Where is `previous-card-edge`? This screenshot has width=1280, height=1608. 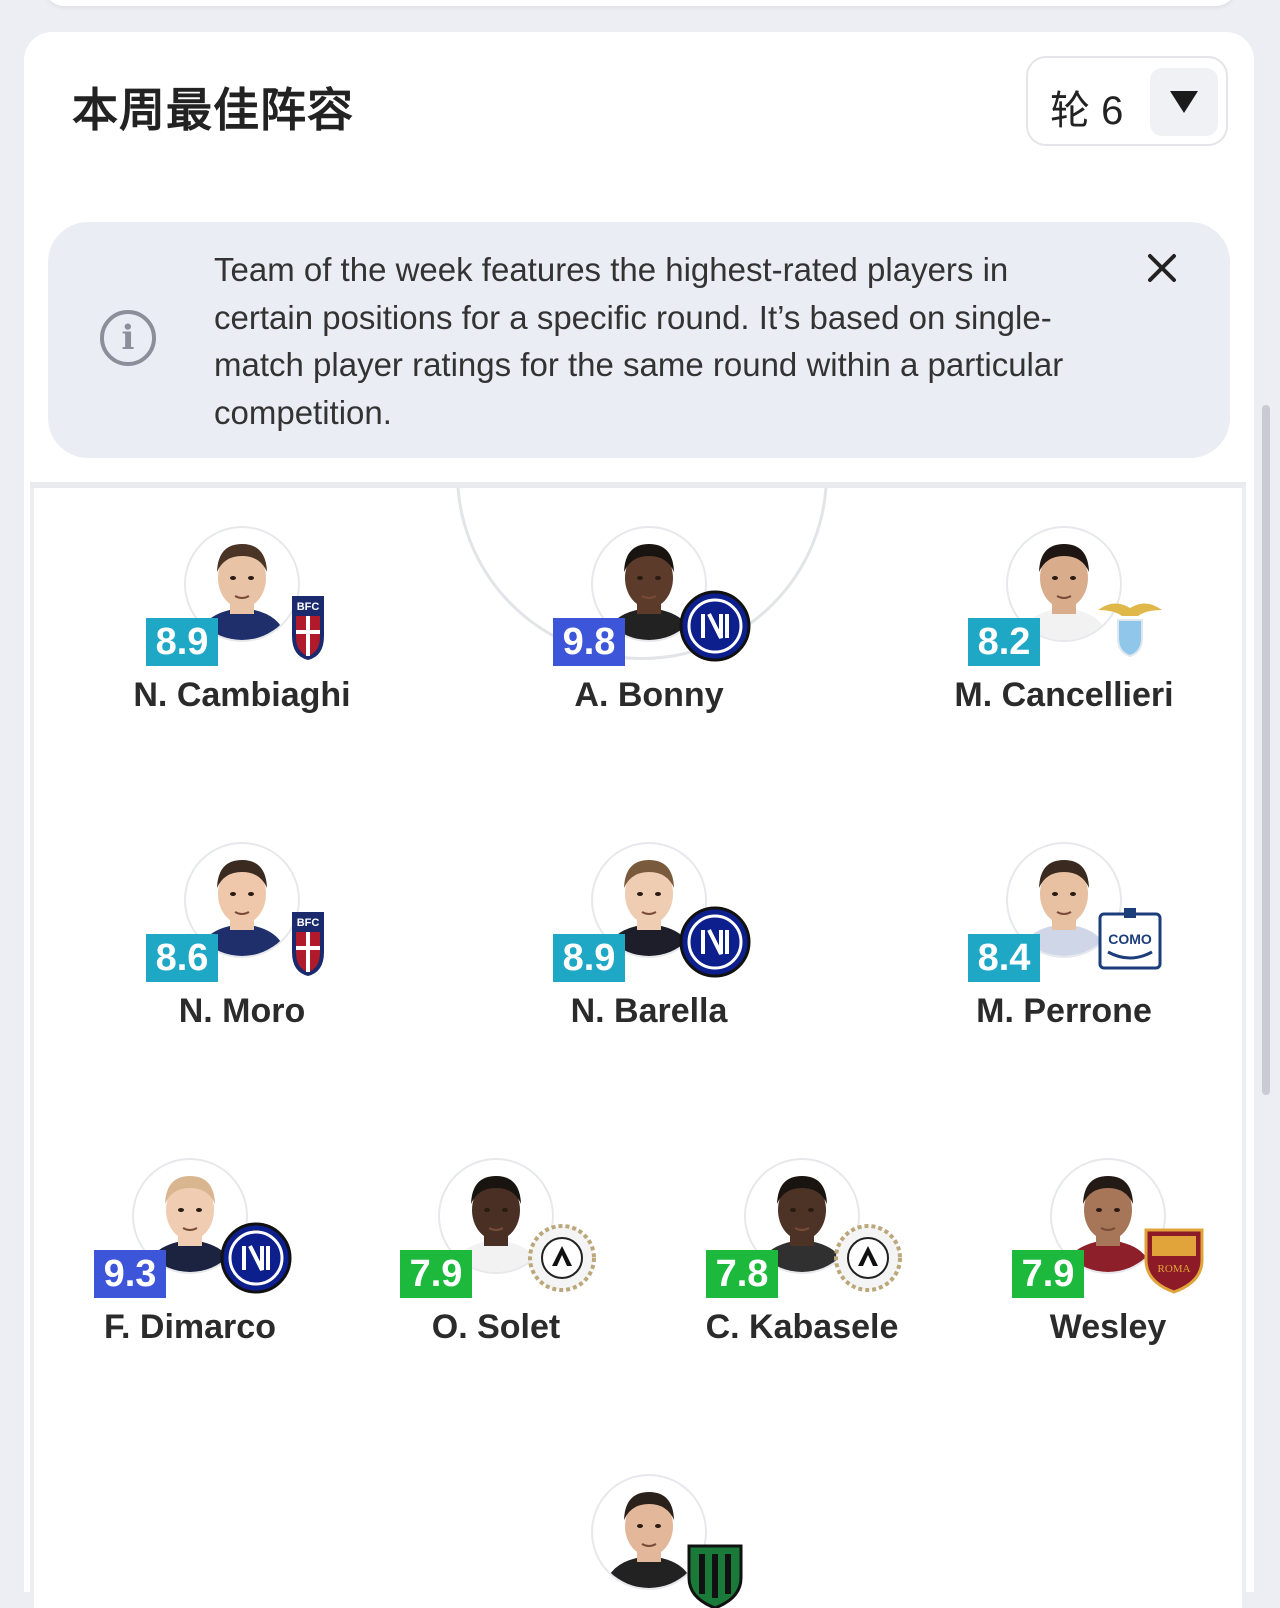 previous-card-edge is located at coordinates (640, 3).